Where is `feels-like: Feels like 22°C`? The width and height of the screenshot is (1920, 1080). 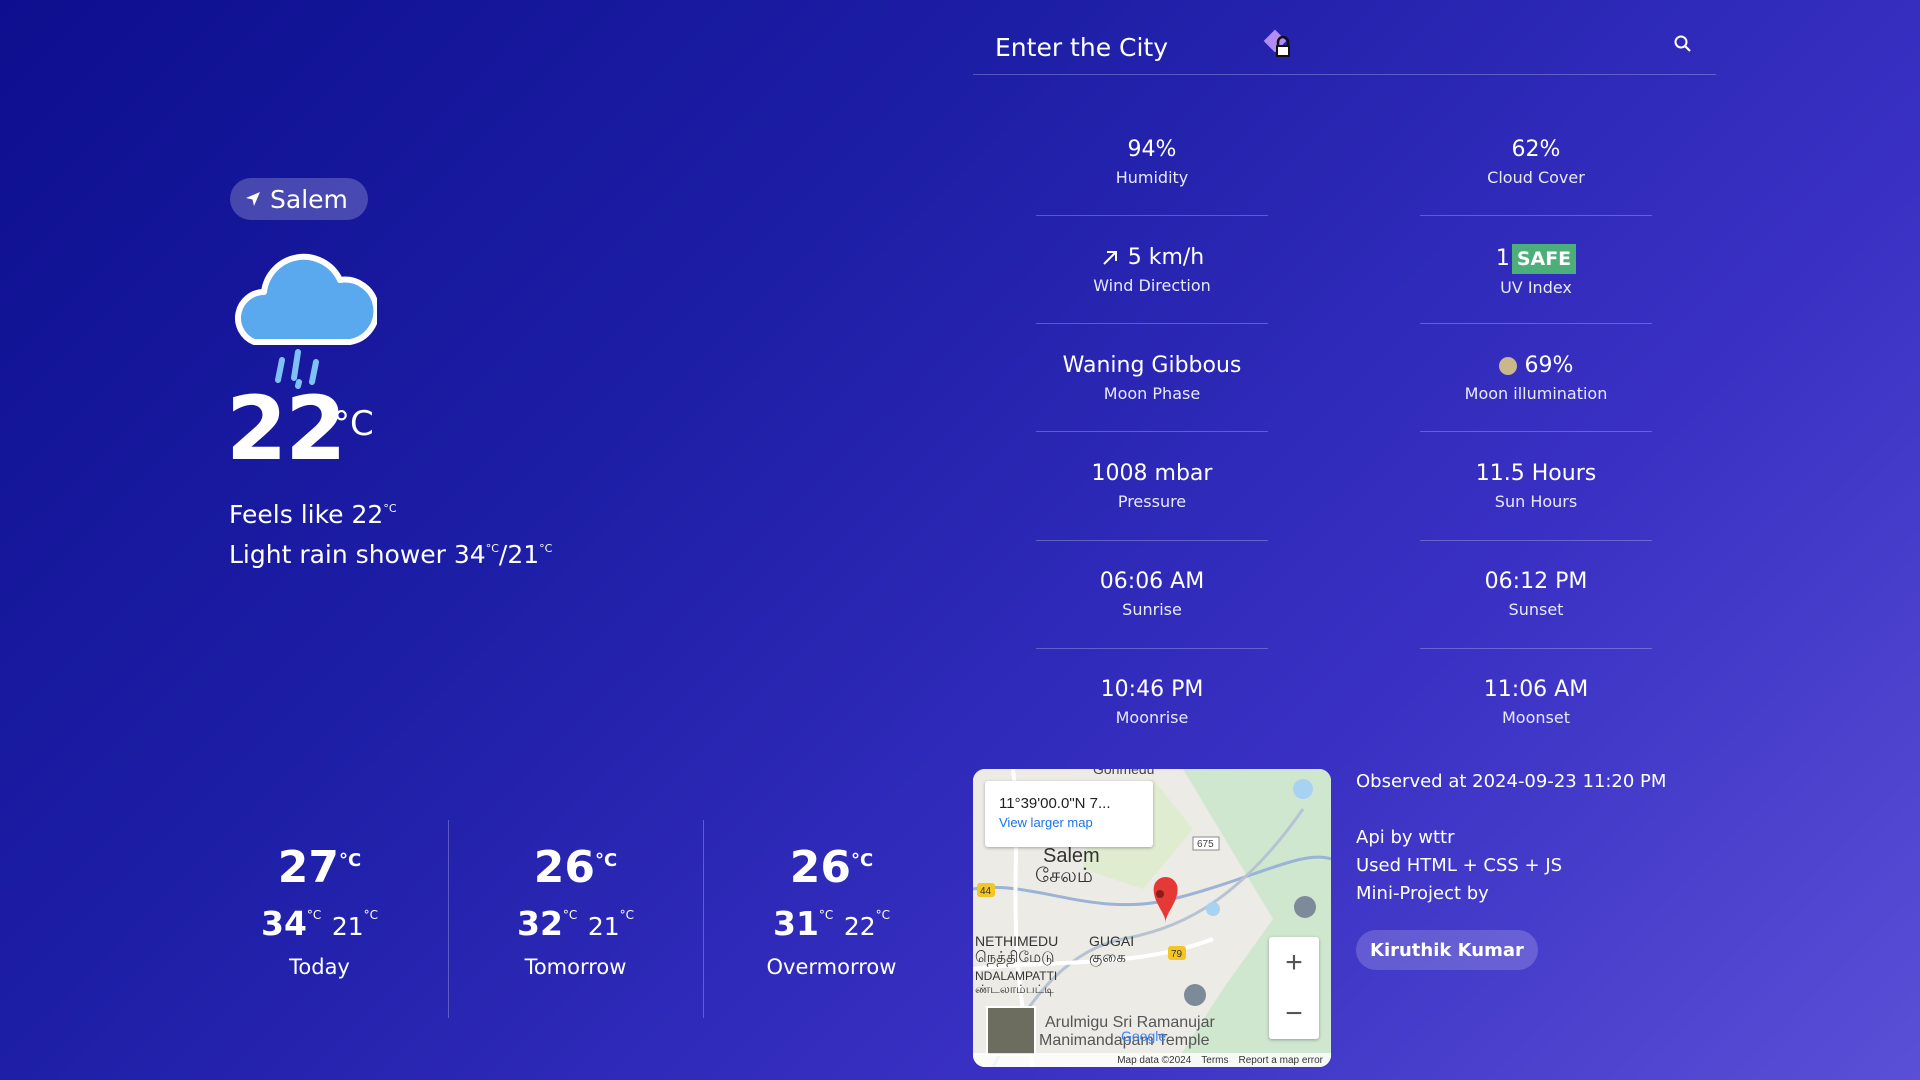
feels-like: Feels like 22°C is located at coordinates (313, 514).